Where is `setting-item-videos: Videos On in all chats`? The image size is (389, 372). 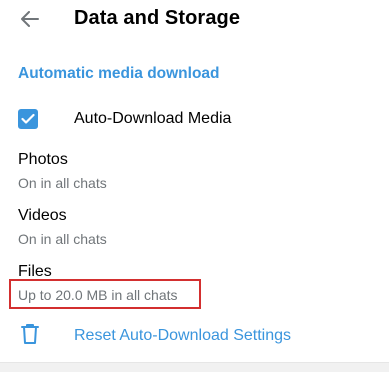 setting-item-videos: Videos On in all chats is located at coordinates (194, 230).